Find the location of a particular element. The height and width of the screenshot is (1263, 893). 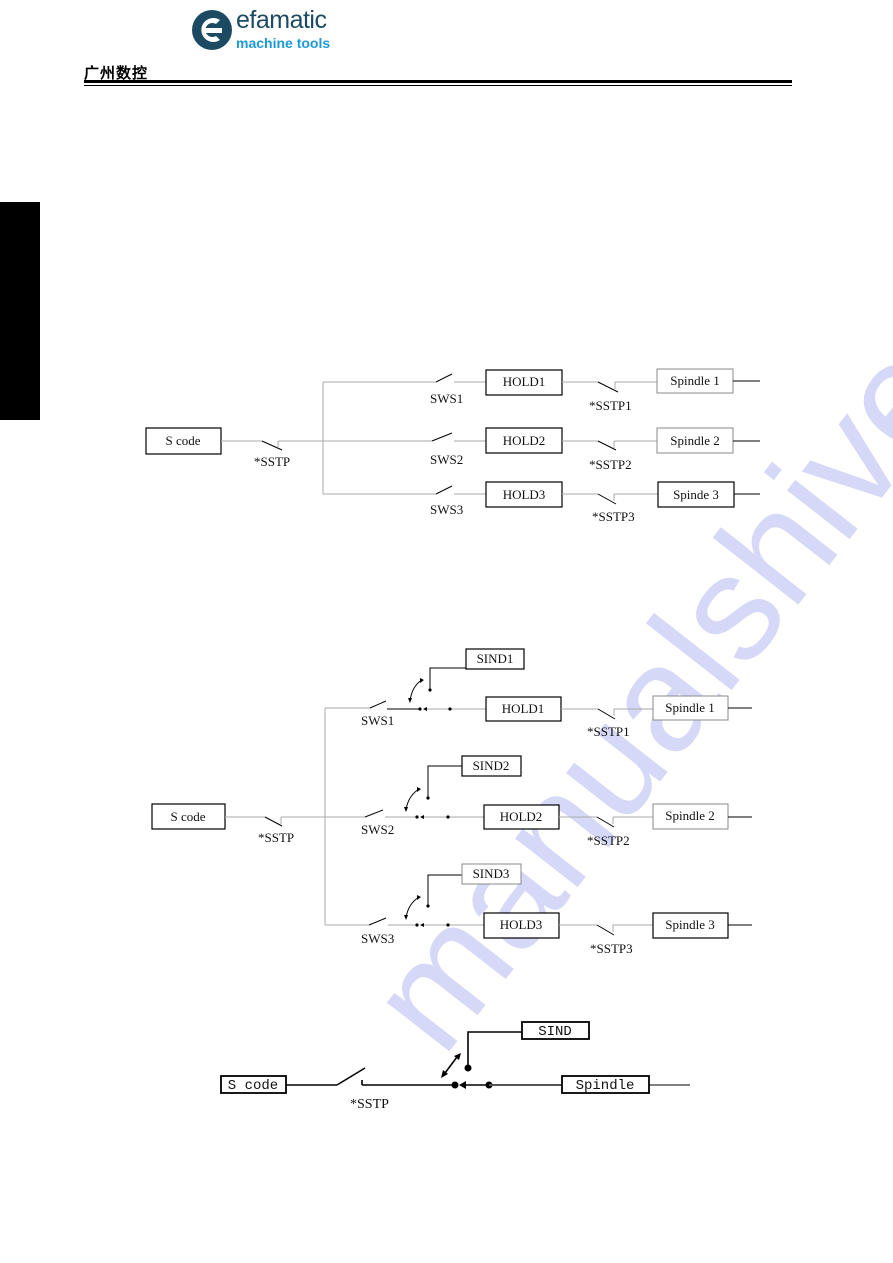

sstp3-label-2: *SSTP3 is located at coordinates (611, 948).